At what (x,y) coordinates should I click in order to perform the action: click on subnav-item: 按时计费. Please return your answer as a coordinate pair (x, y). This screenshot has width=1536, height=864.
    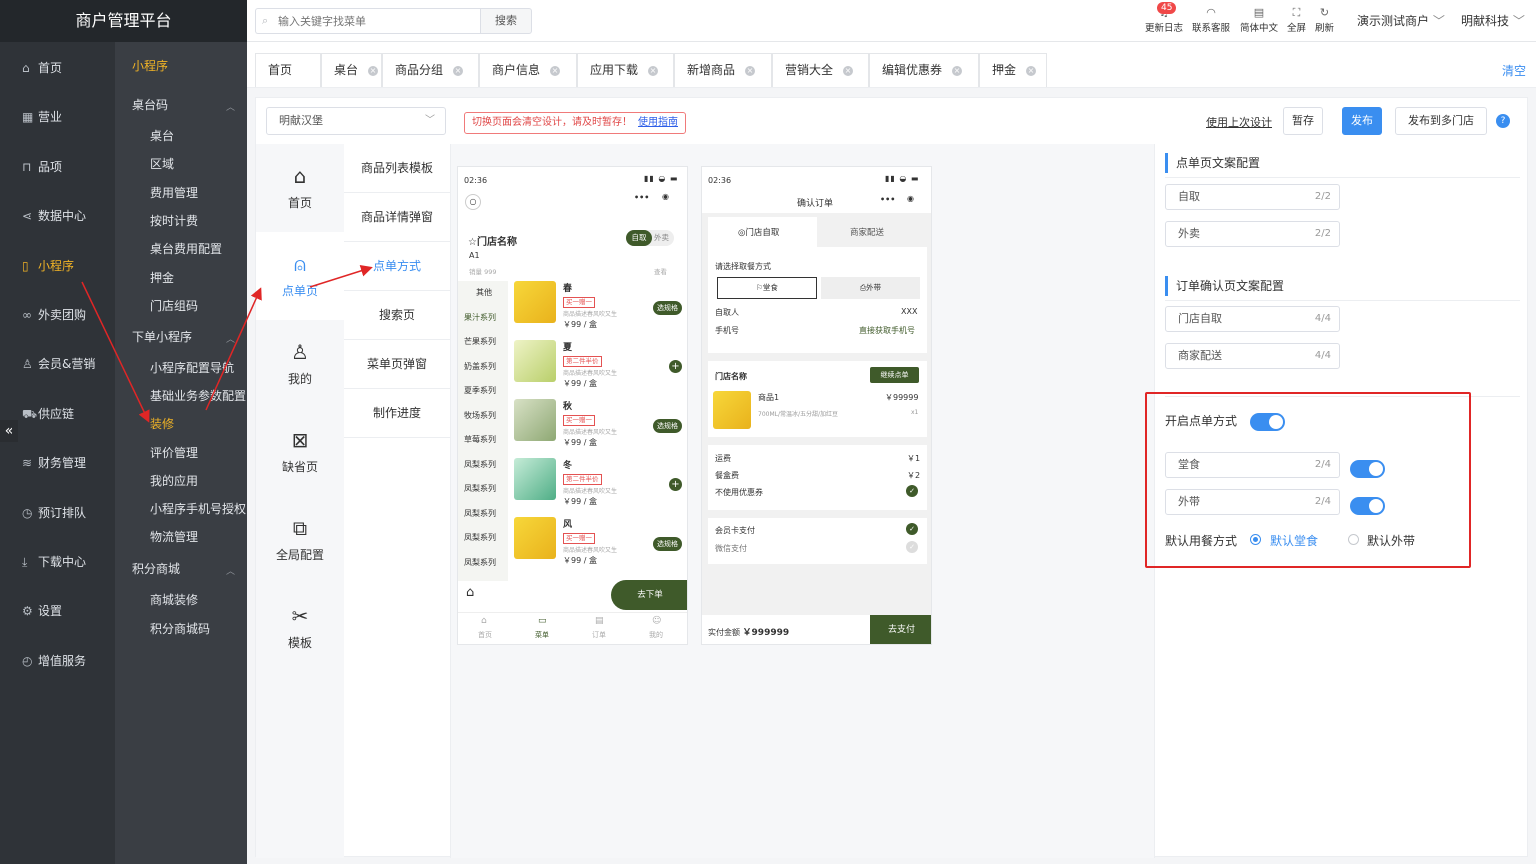
    Looking at the image, I should click on (174, 221).